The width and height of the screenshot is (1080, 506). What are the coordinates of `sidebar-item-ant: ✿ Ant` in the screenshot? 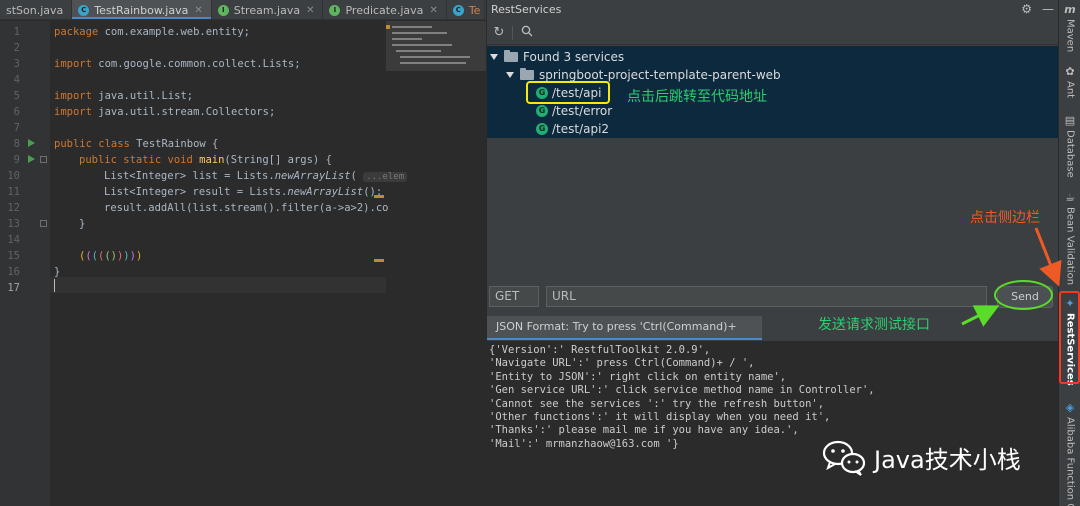 It's located at (1069, 82).